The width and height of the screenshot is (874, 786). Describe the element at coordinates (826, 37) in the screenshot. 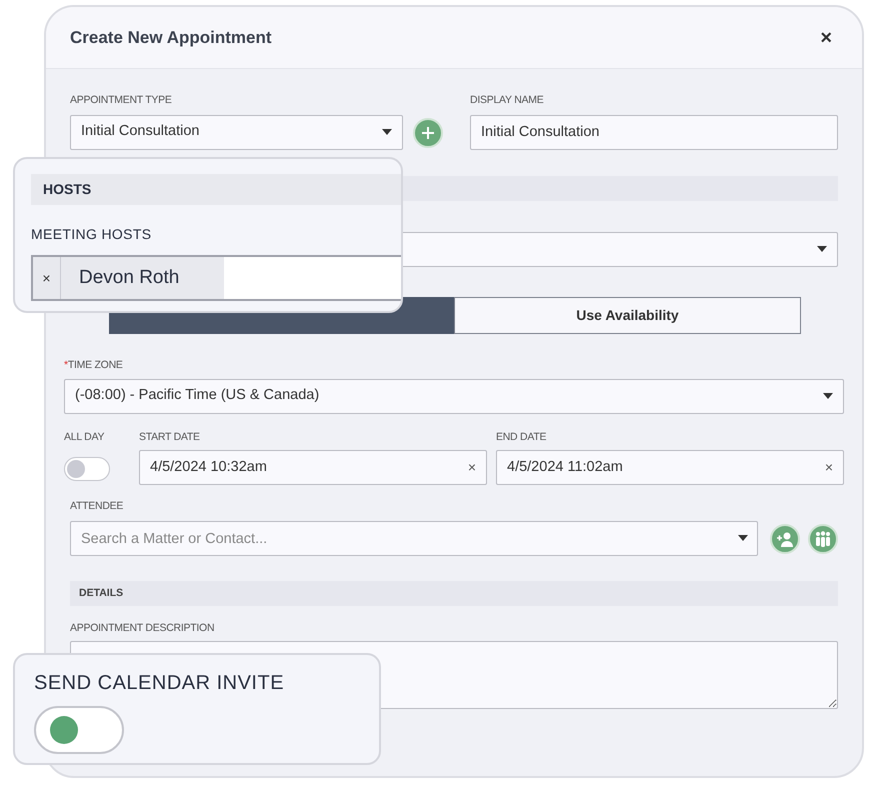

I see `close-button: ×` at that location.